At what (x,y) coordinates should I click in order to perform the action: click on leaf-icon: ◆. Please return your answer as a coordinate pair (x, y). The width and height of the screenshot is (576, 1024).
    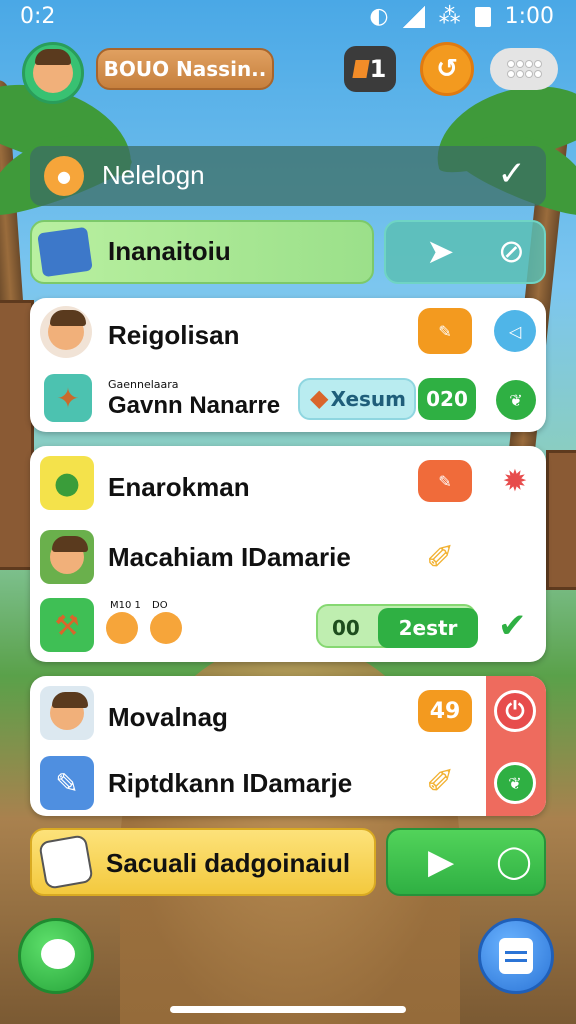
    Looking at the image, I should click on (319, 398).